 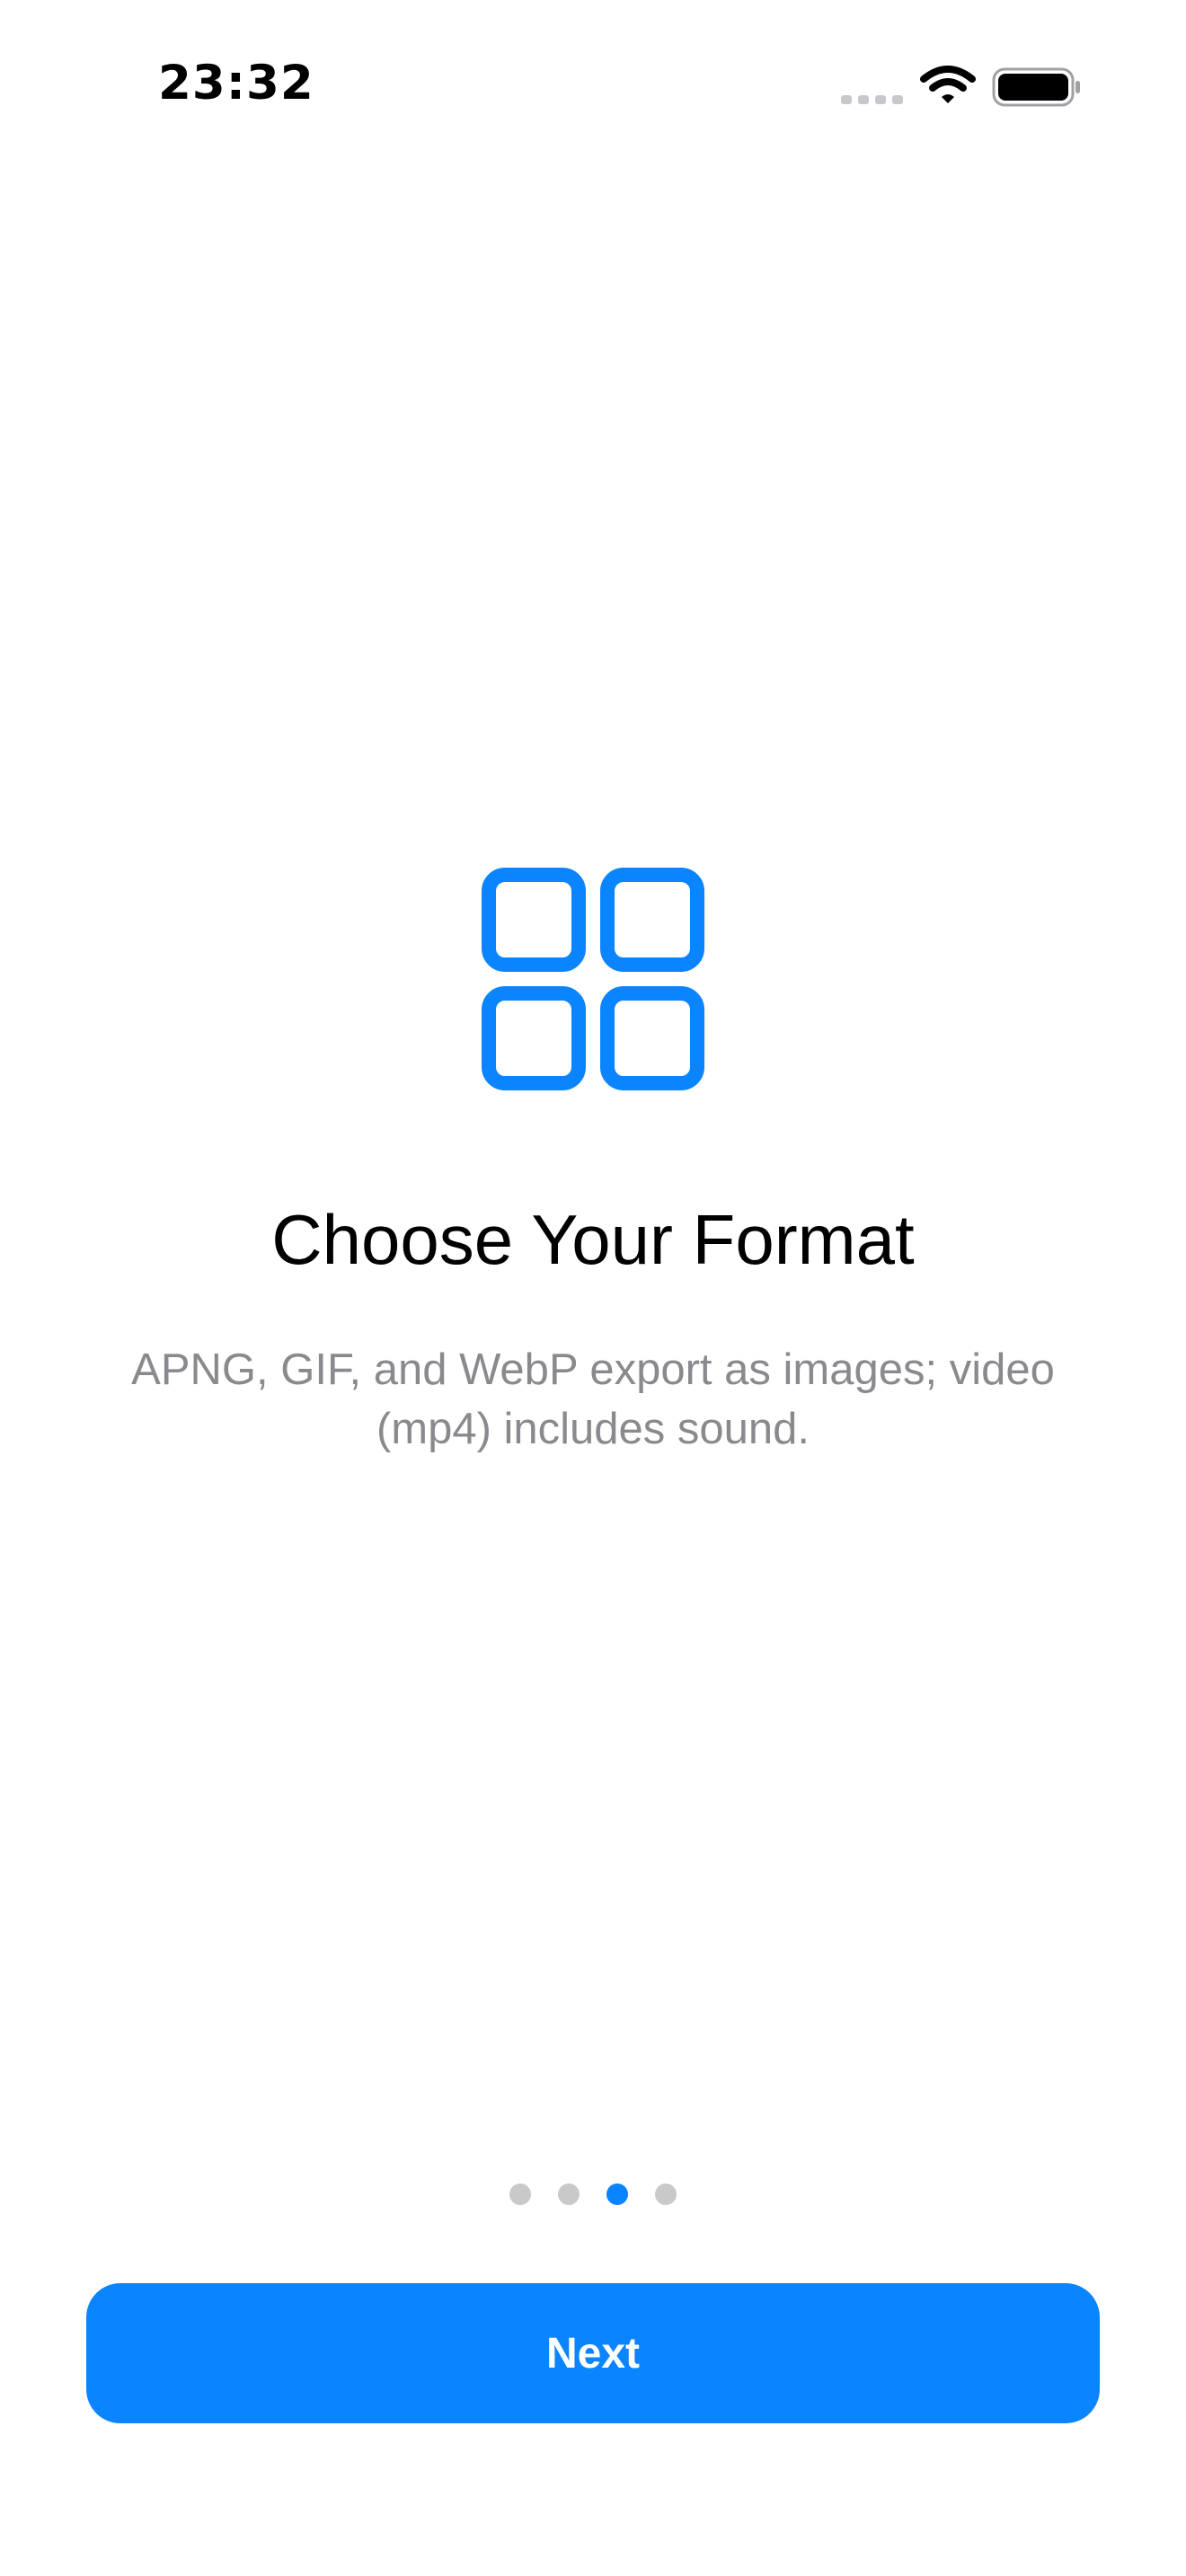 What do you see at coordinates (872, 99) in the screenshot?
I see `cellular-signal-icon` at bounding box center [872, 99].